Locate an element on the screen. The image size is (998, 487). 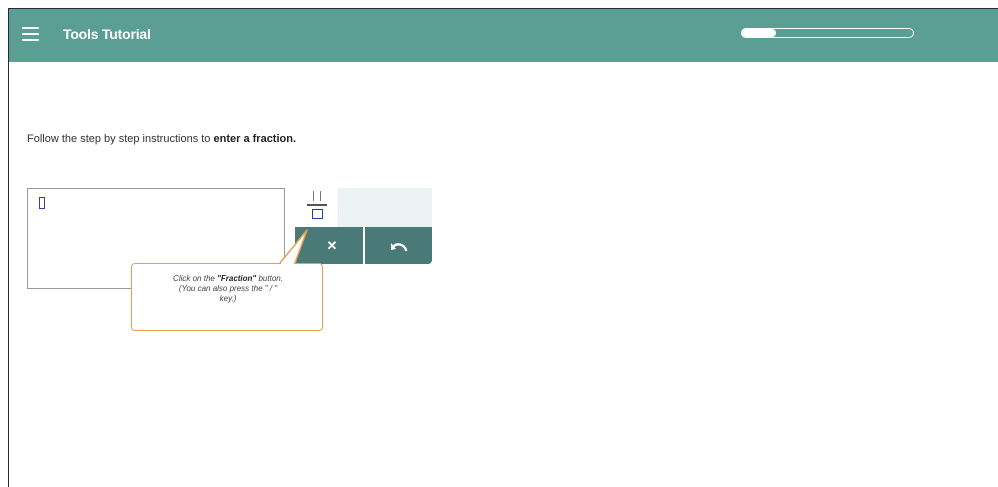
page-title: Tools Tutorial is located at coordinates (107, 34).